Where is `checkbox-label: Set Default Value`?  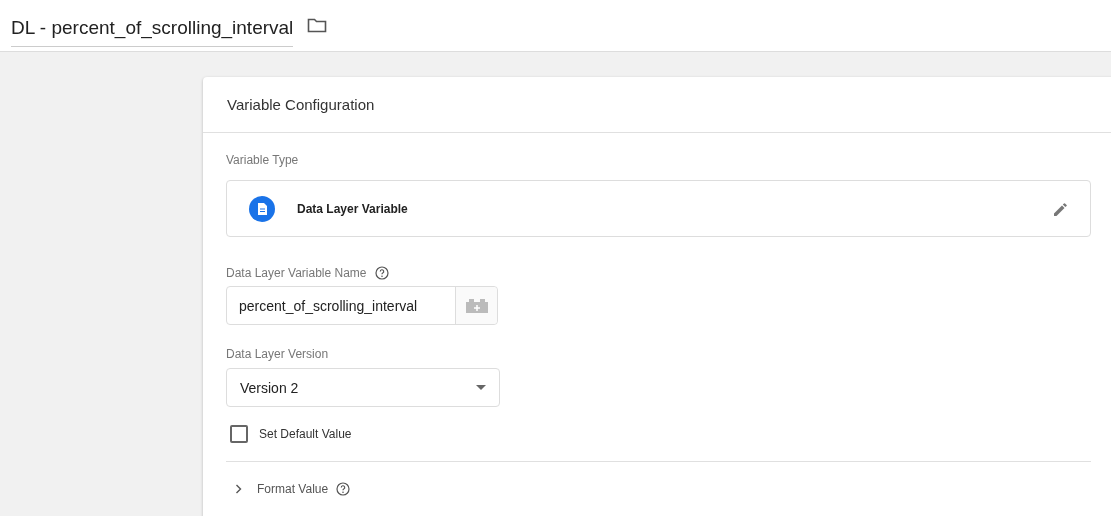 checkbox-label: Set Default Value is located at coordinates (305, 434).